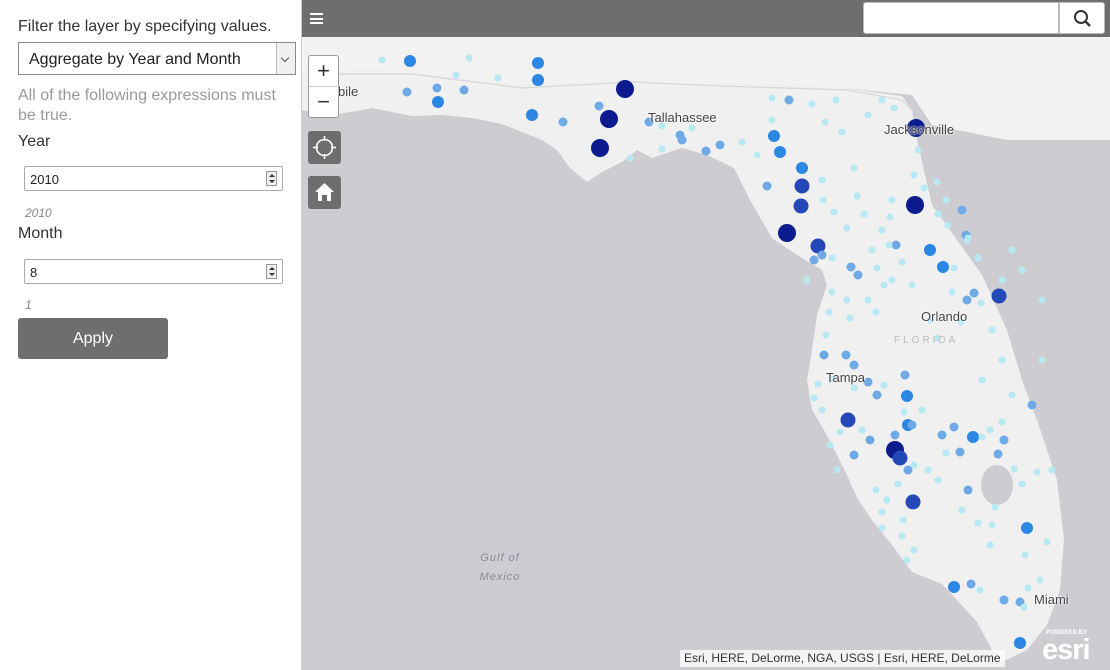  Describe the element at coordinates (316, 18) in the screenshot. I see `hamburger-icon` at that location.